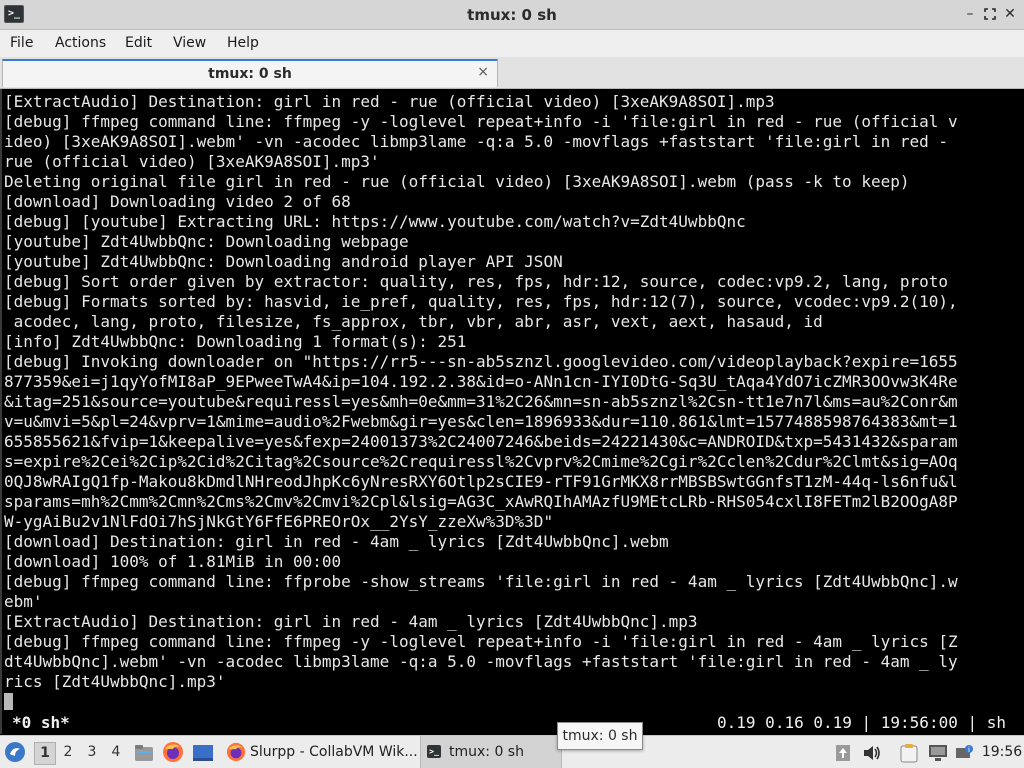 This screenshot has height=768, width=1024. What do you see at coordinates (844, 752) in the screenshot?
I see `updates-icon` at bounding box center [844, 752].